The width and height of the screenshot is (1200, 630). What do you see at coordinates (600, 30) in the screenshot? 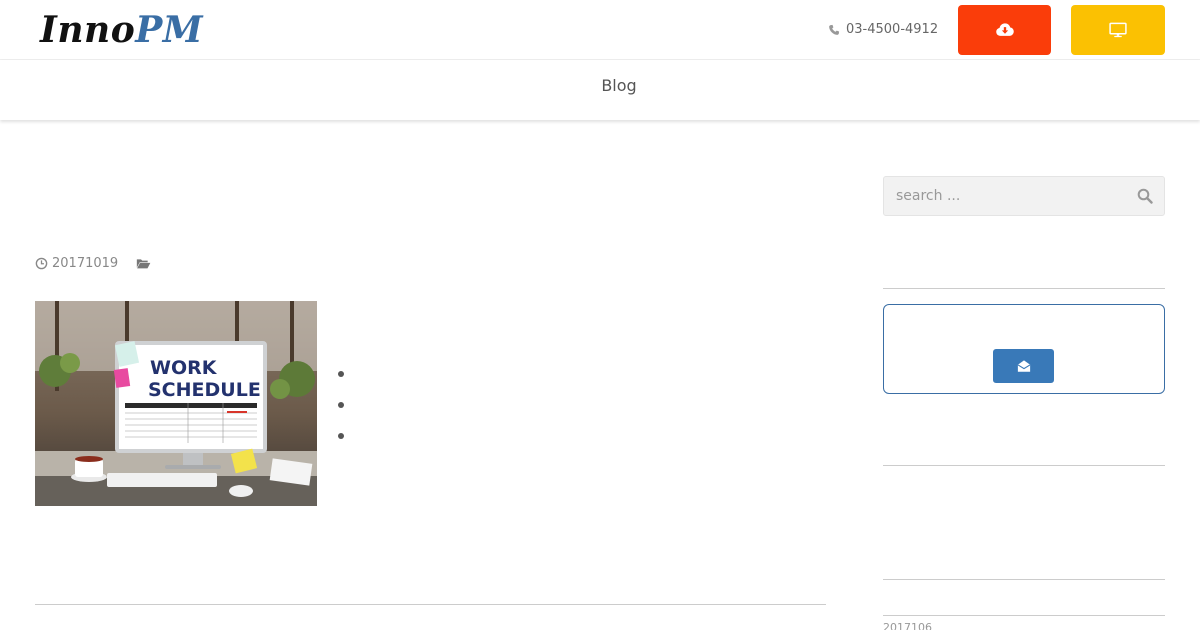
I see `top-bar: InnoPM 03-4500-4912` at bounding box center [600, 30].